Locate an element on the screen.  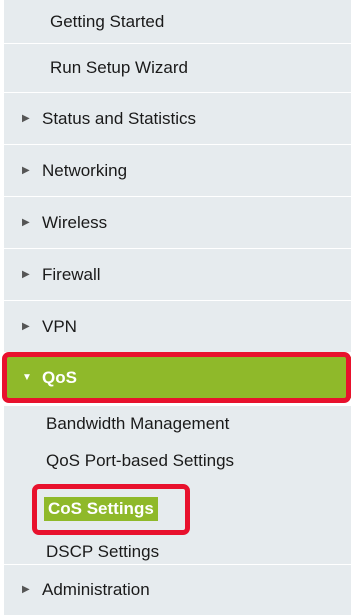
nav-item-label: Getting Started is located at coordinates (107, 21).